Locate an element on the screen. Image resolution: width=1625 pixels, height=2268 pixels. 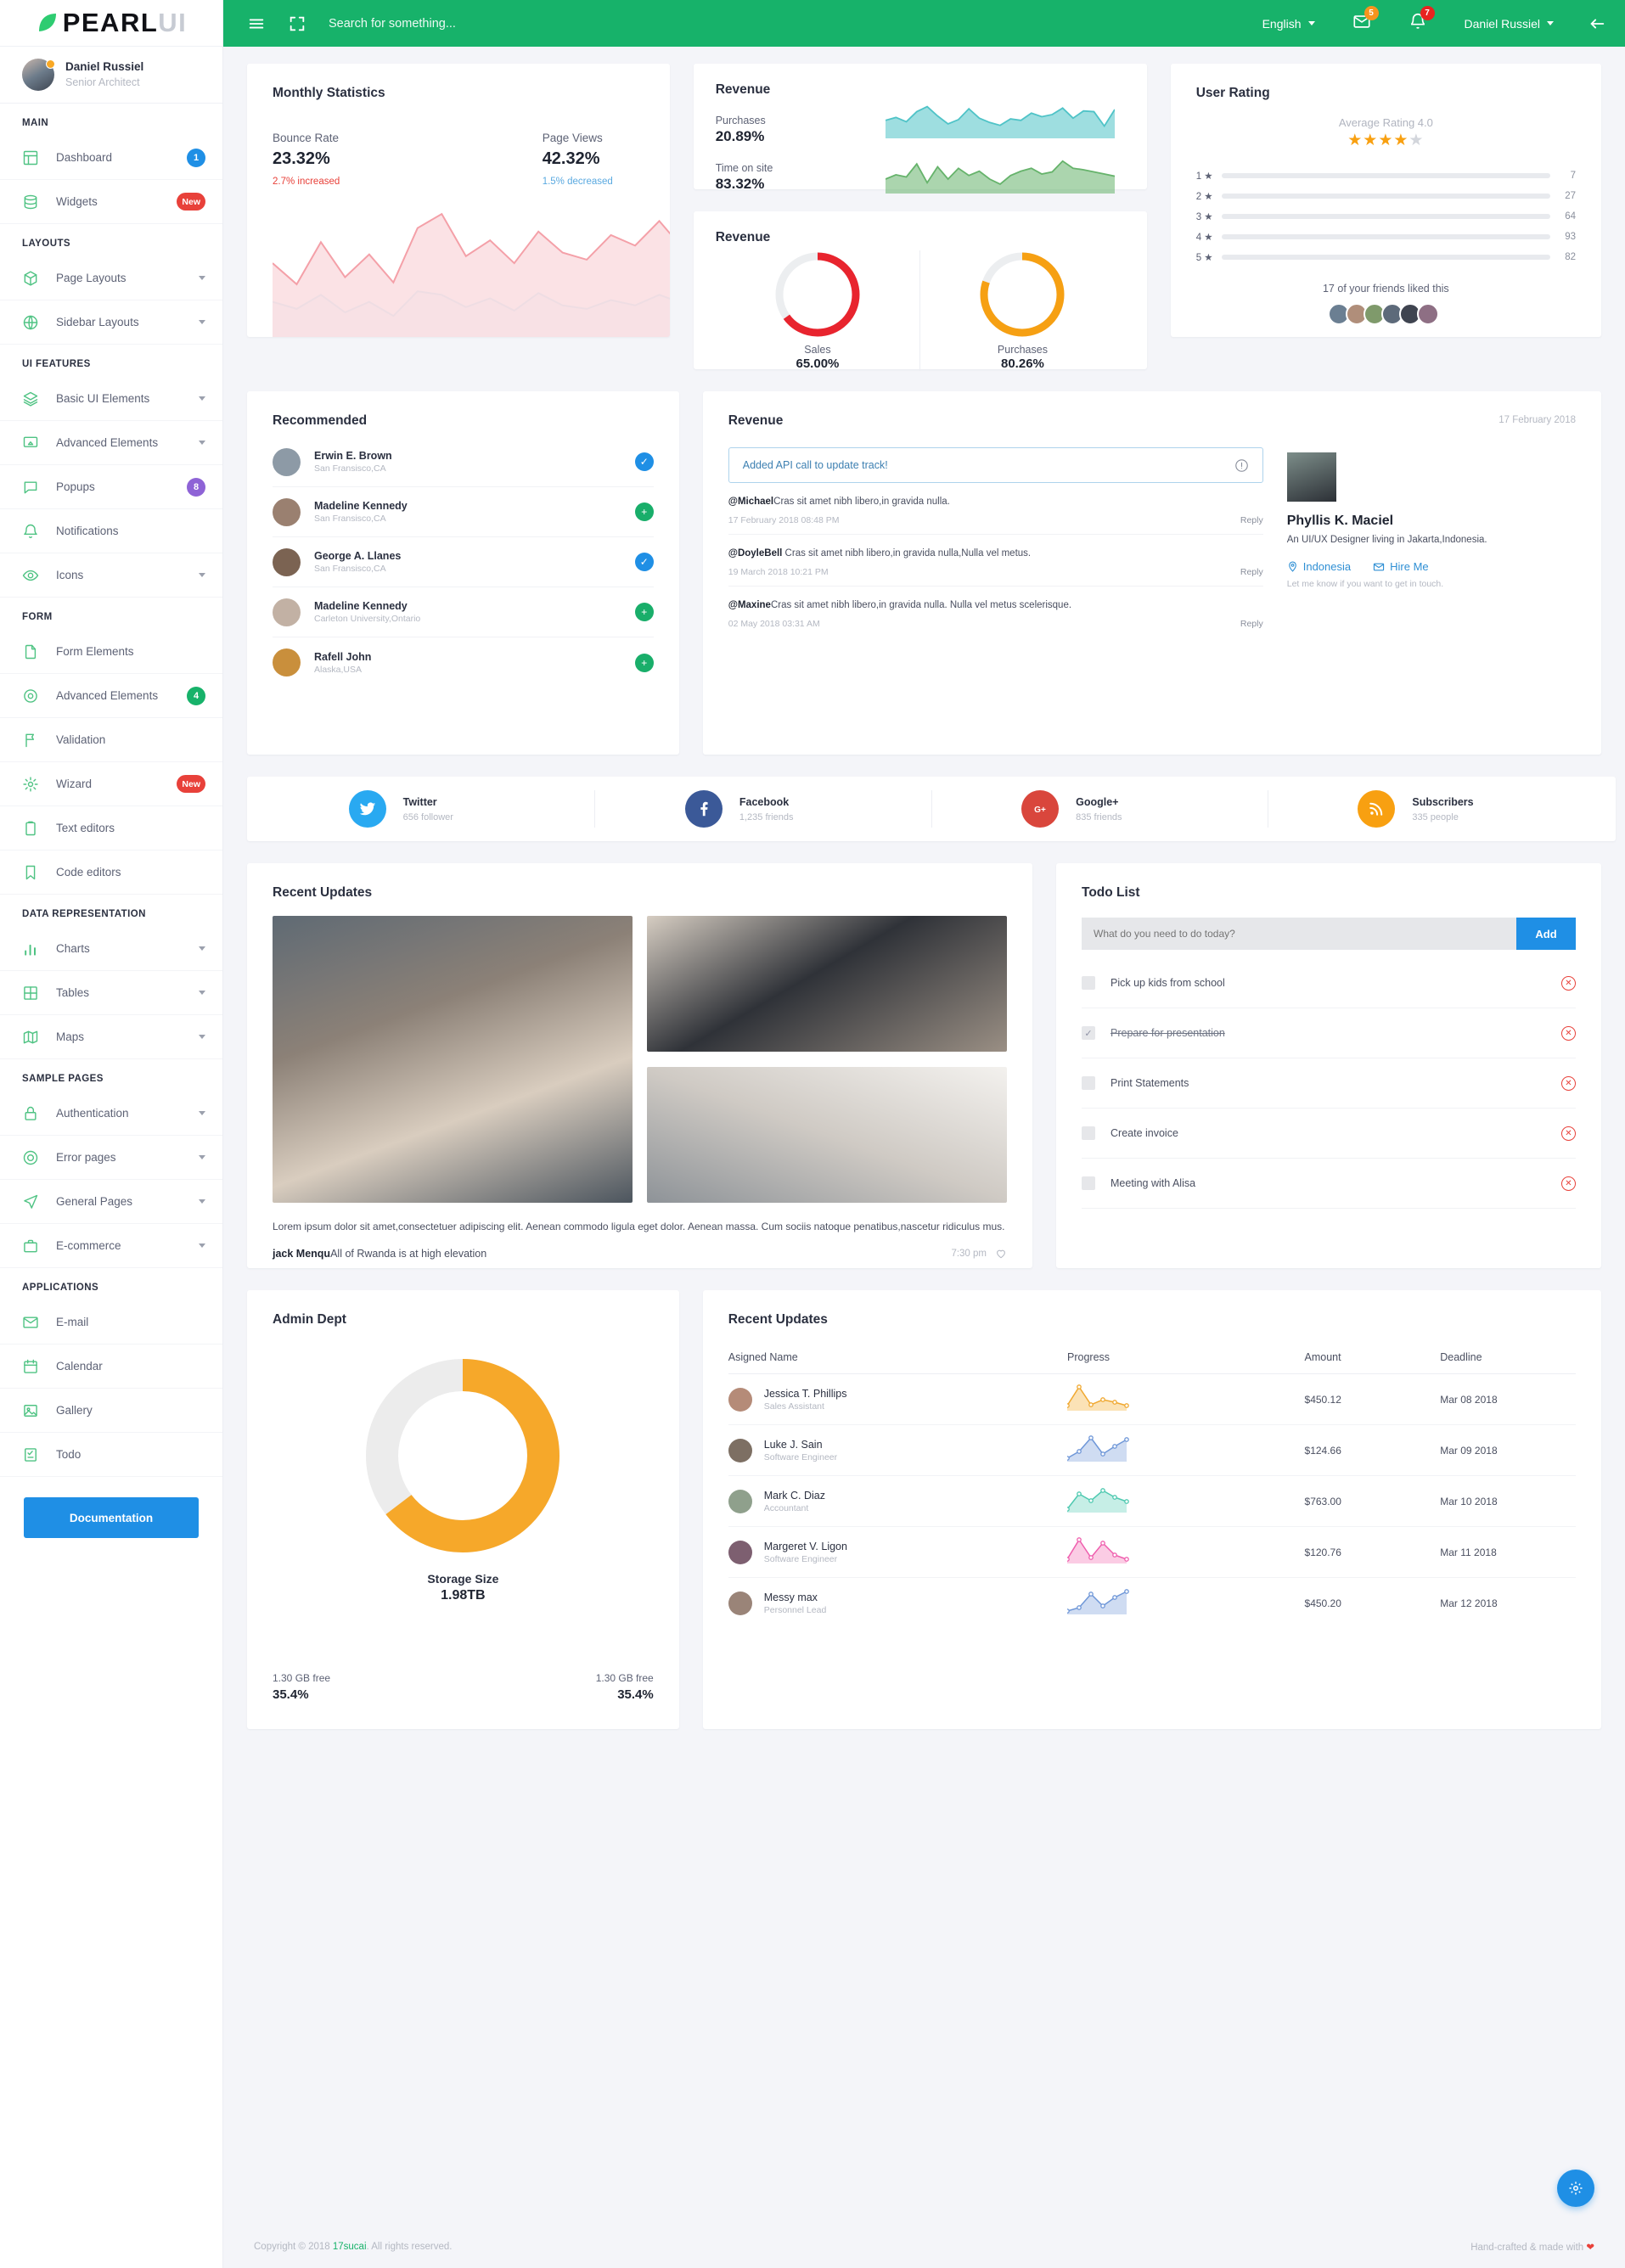
sidebar-item-advanced-elements: Advanced Elements is located at coordinates (111, 443).